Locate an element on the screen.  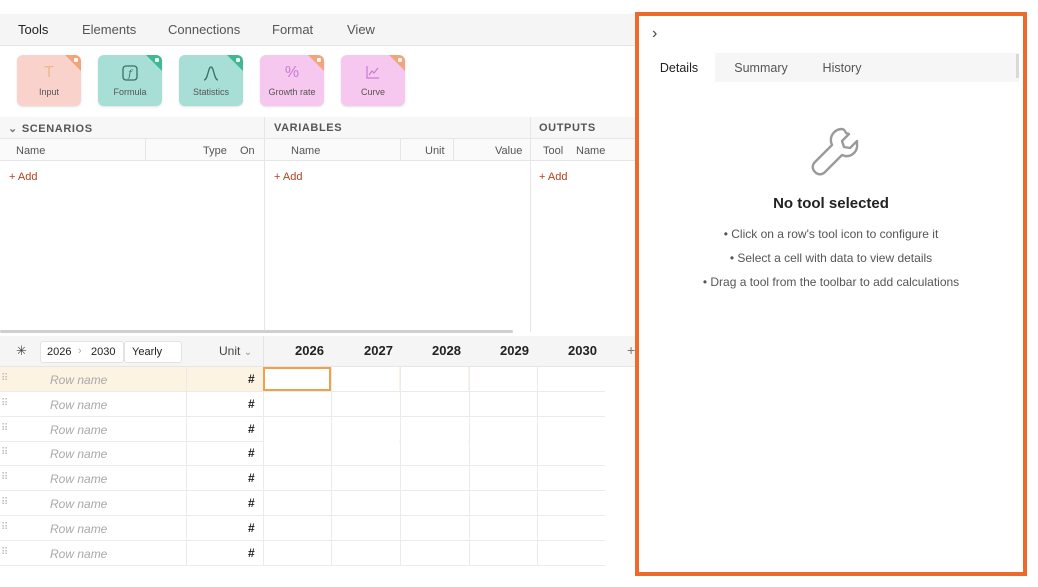
tab-view: View is located at coordinates (361, 29).